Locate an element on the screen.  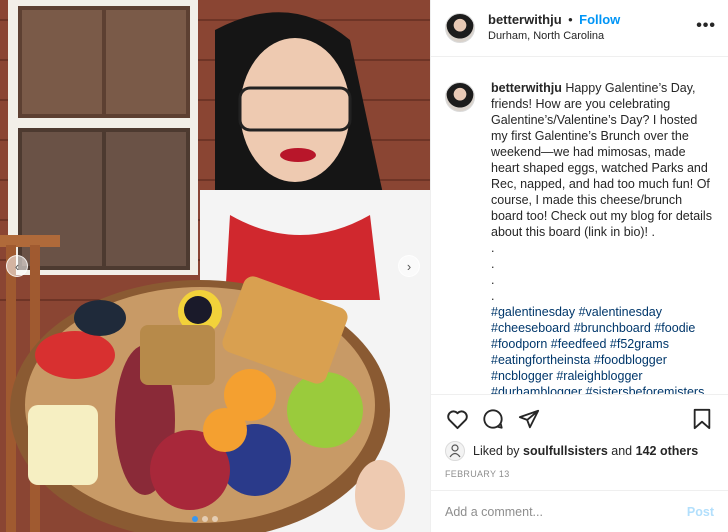
likes-count-link: 142 others is located at coordinates (667, 451).